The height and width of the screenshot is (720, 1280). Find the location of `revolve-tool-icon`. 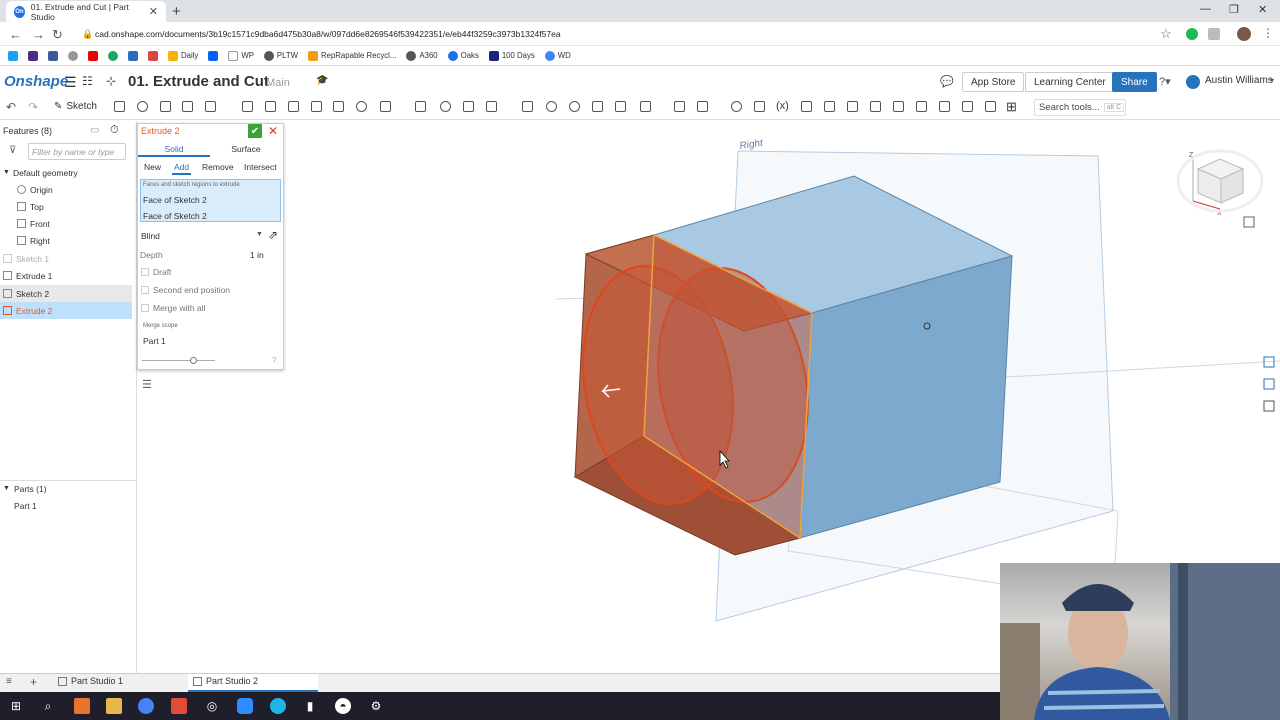

revolve-tool-icon is located at coordinates (142, 106).